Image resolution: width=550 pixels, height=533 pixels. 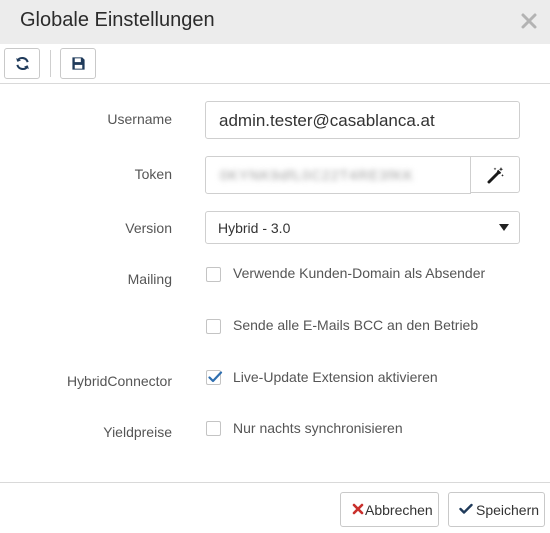 I want to click on token-label: Token, so click(x=153, y=174).